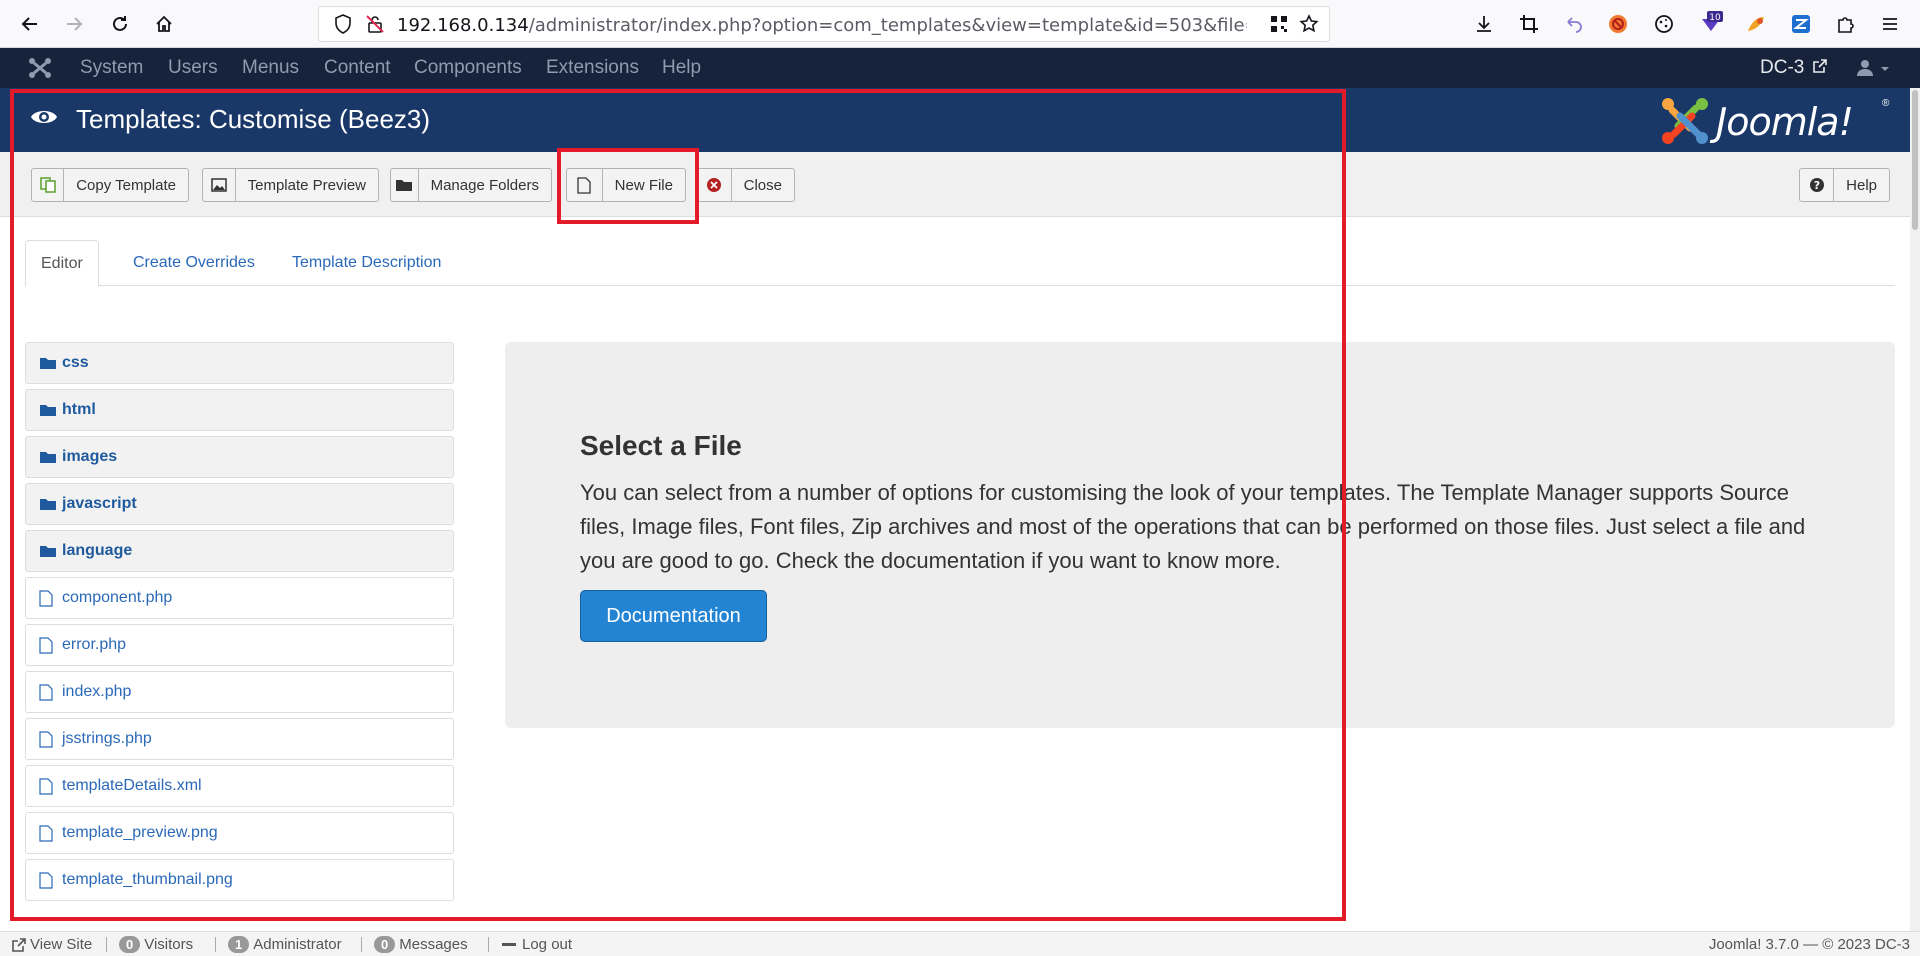  Describe the element at coordinates (1279, 24) in the screenshot. I see `qr-code-icon` at that location.